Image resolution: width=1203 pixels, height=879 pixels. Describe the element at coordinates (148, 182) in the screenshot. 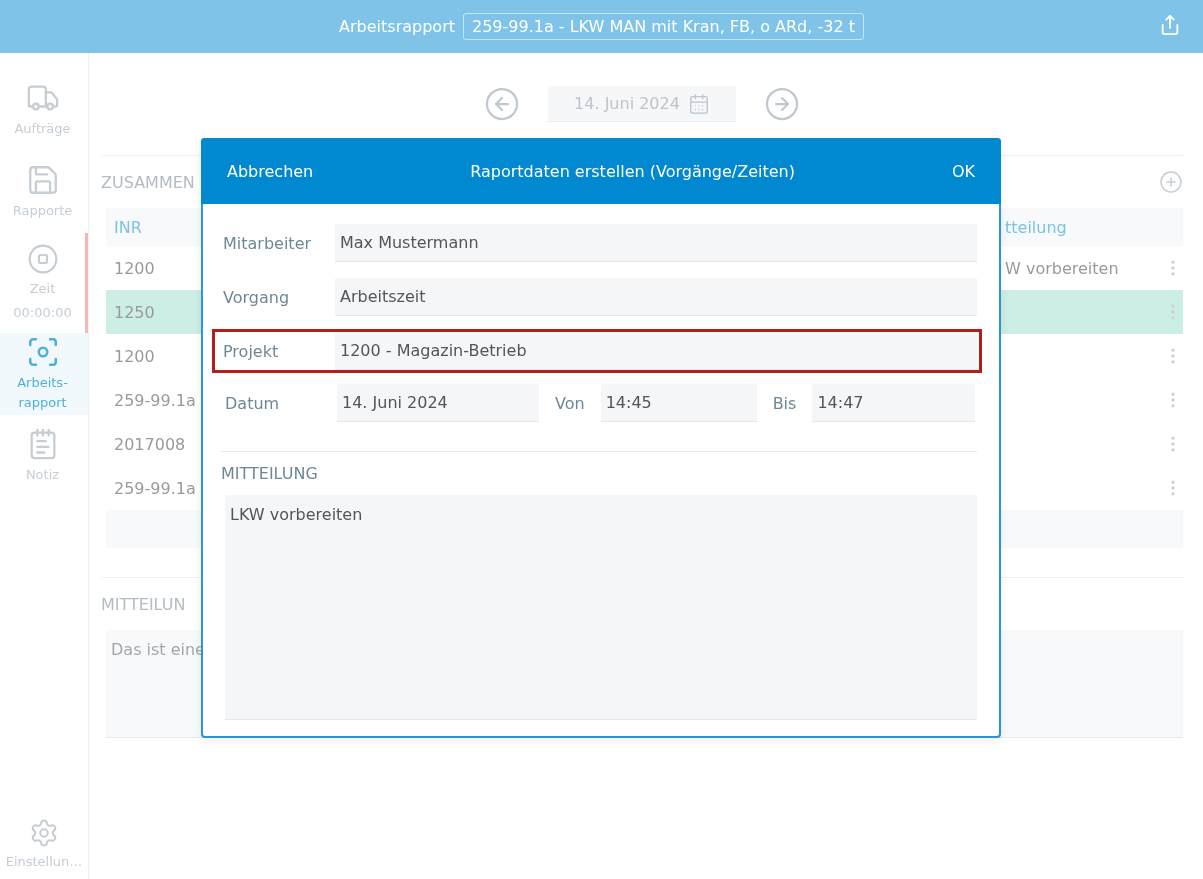

I see `section-heading: ZUSAMMEN` at that location.